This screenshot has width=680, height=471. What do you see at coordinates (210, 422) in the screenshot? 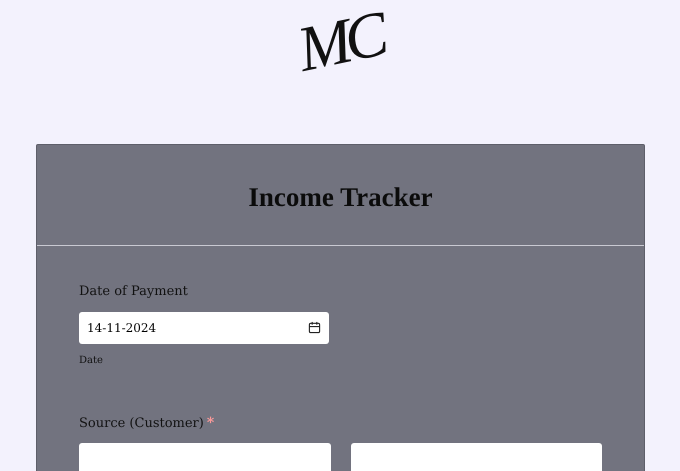
I see `required-mark: *` at bounding box center [210, 422].